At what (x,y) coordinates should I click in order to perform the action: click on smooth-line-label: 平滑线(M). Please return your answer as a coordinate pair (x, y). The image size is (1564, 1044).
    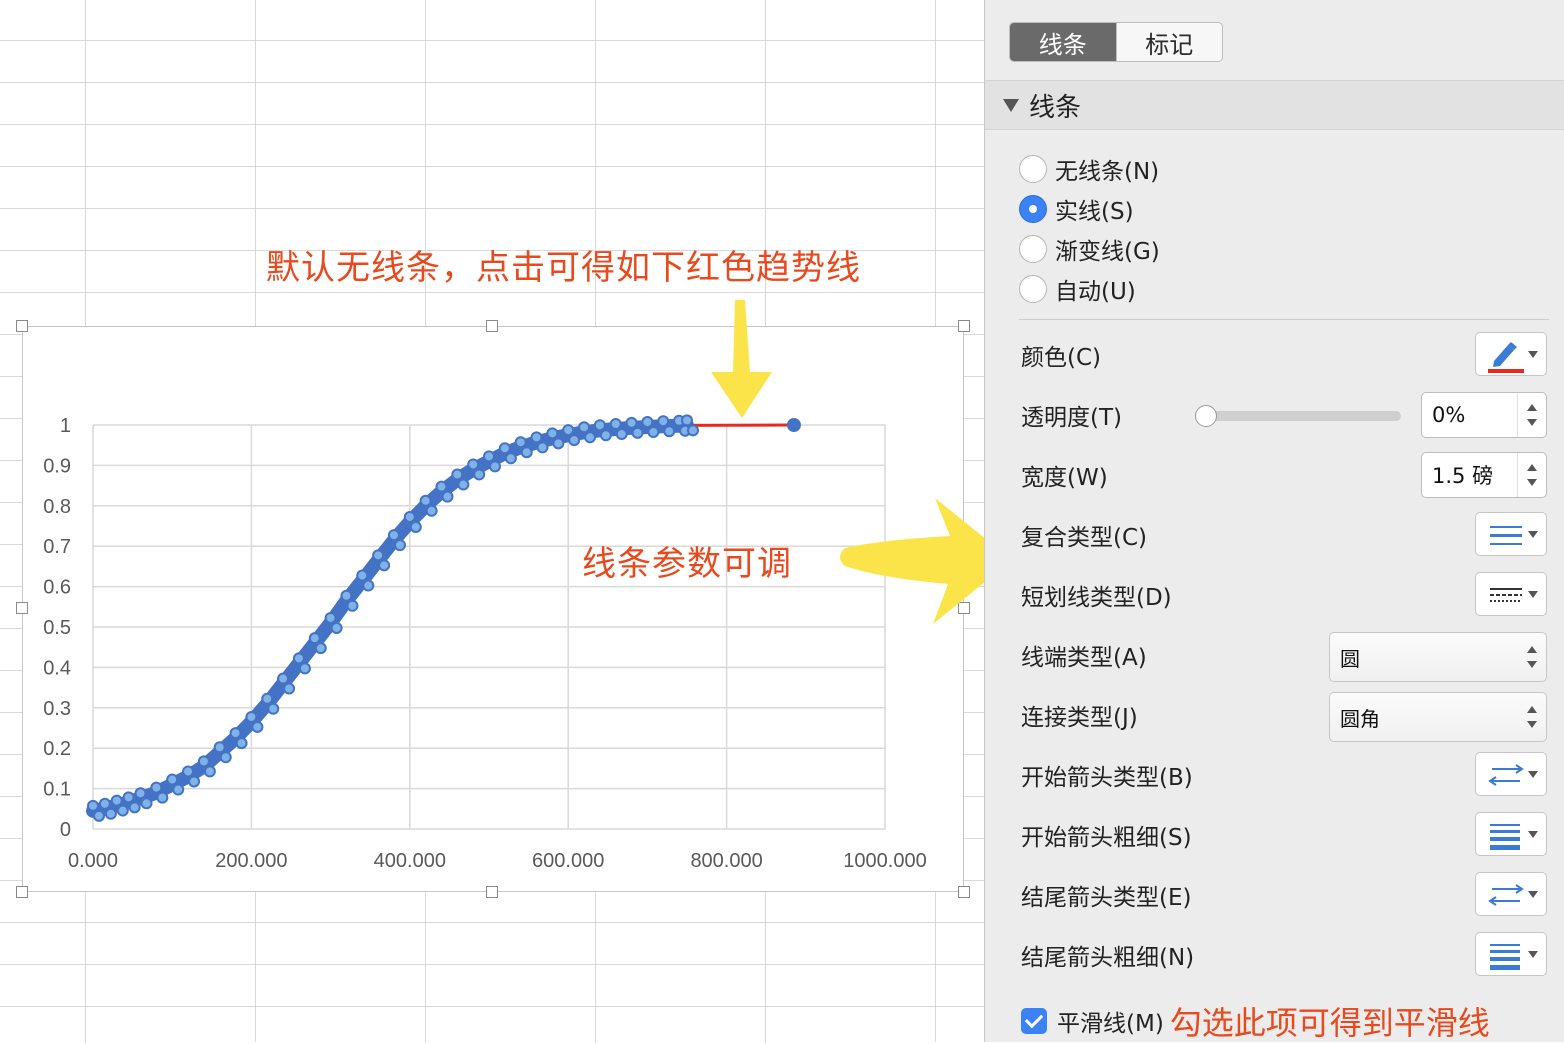
    Looking at the image, I should click on (1110, 1021).